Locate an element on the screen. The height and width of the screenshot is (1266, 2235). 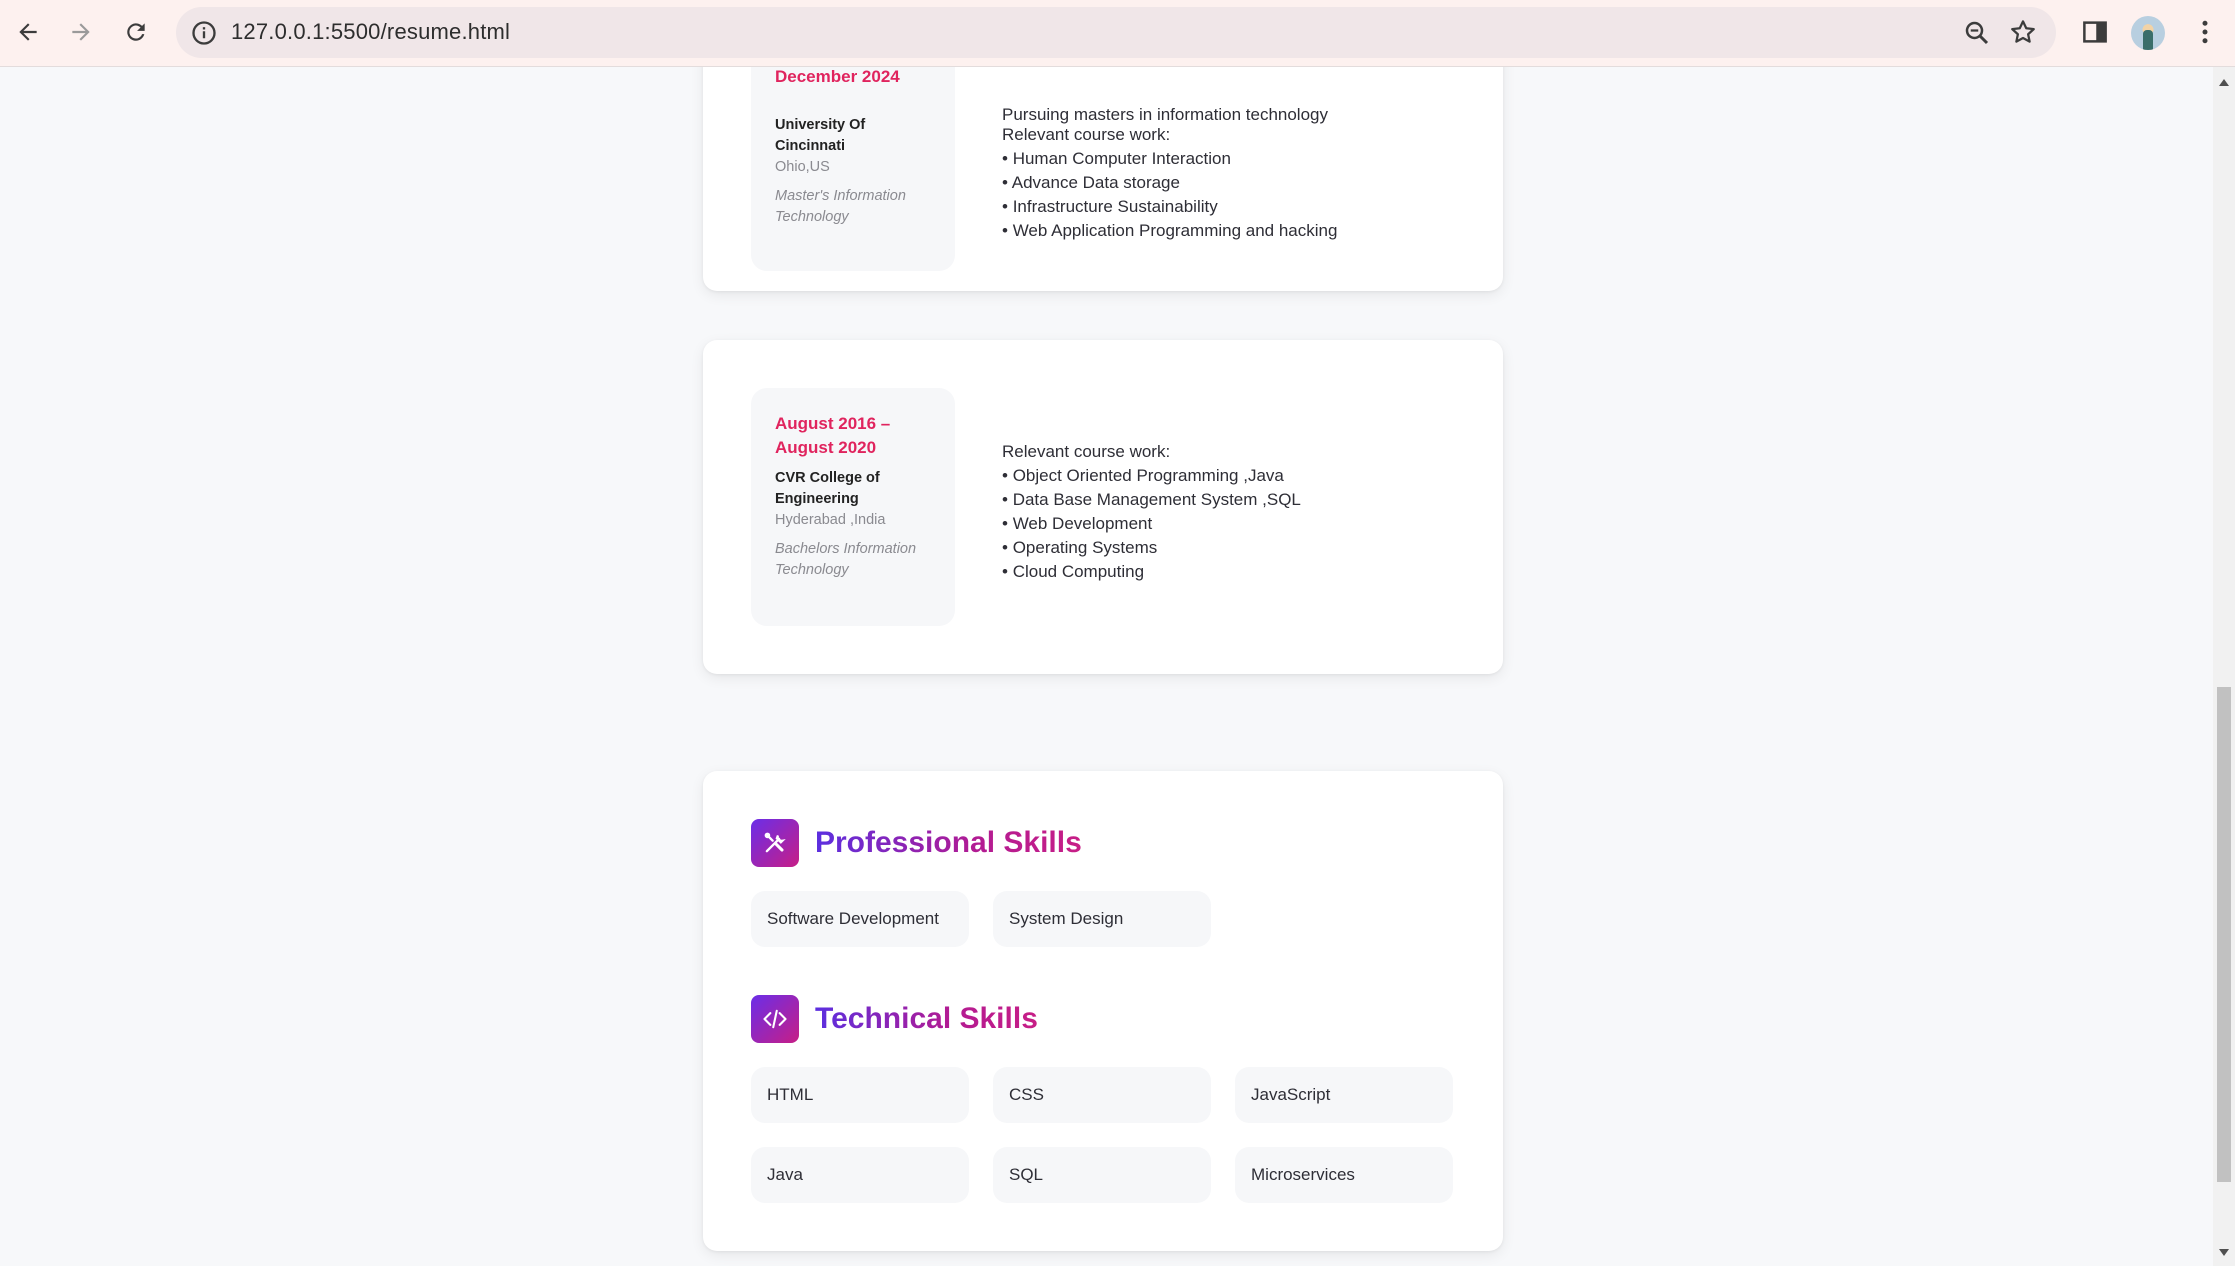
browser-toolbar: 127.0.0.1:5500/resume.html is located at coordinates (1117, 33).